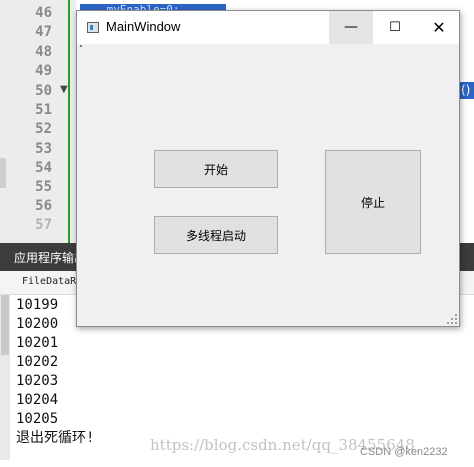 This screenshot has width=474, height=467. I want to click on scroll-thumb, so click(5, 325).